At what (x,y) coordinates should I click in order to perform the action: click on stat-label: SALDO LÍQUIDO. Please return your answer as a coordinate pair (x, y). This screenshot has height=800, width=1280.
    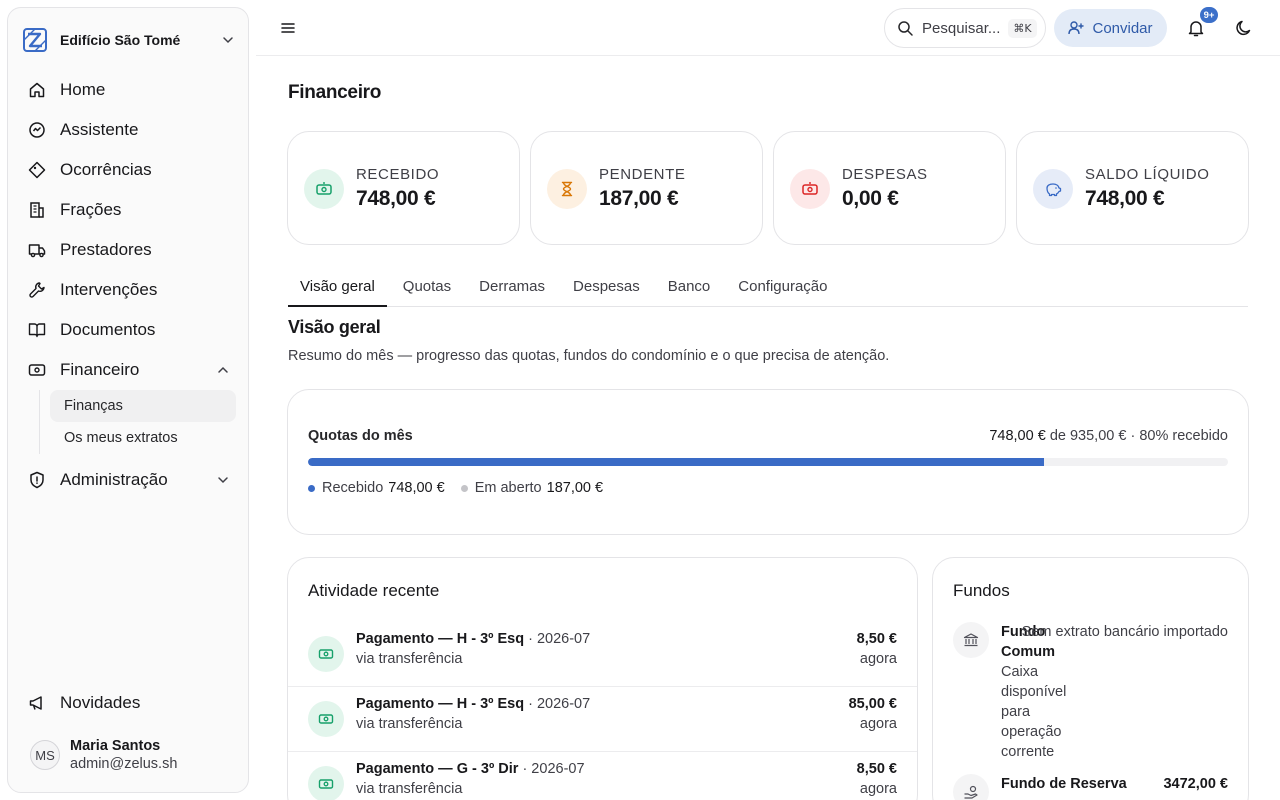
    Looking at the image, I should click on (1147, 174).